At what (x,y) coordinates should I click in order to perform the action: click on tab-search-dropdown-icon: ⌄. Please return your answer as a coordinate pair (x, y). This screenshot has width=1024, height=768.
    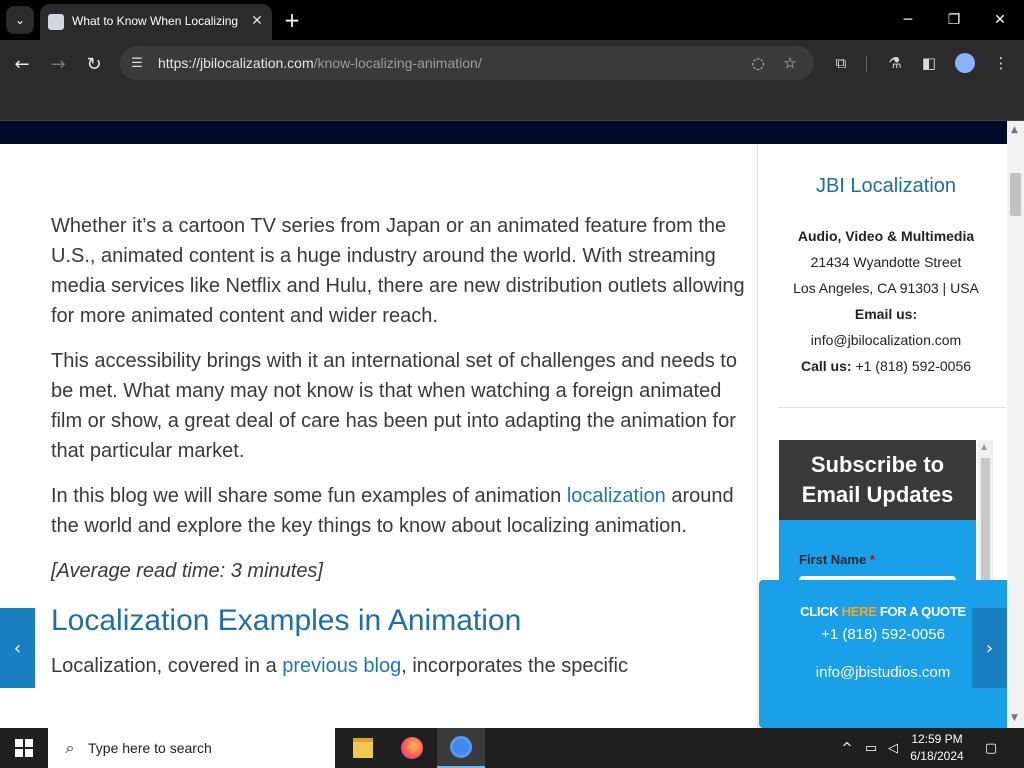
    Looking at the image, I should click on (20, 20).